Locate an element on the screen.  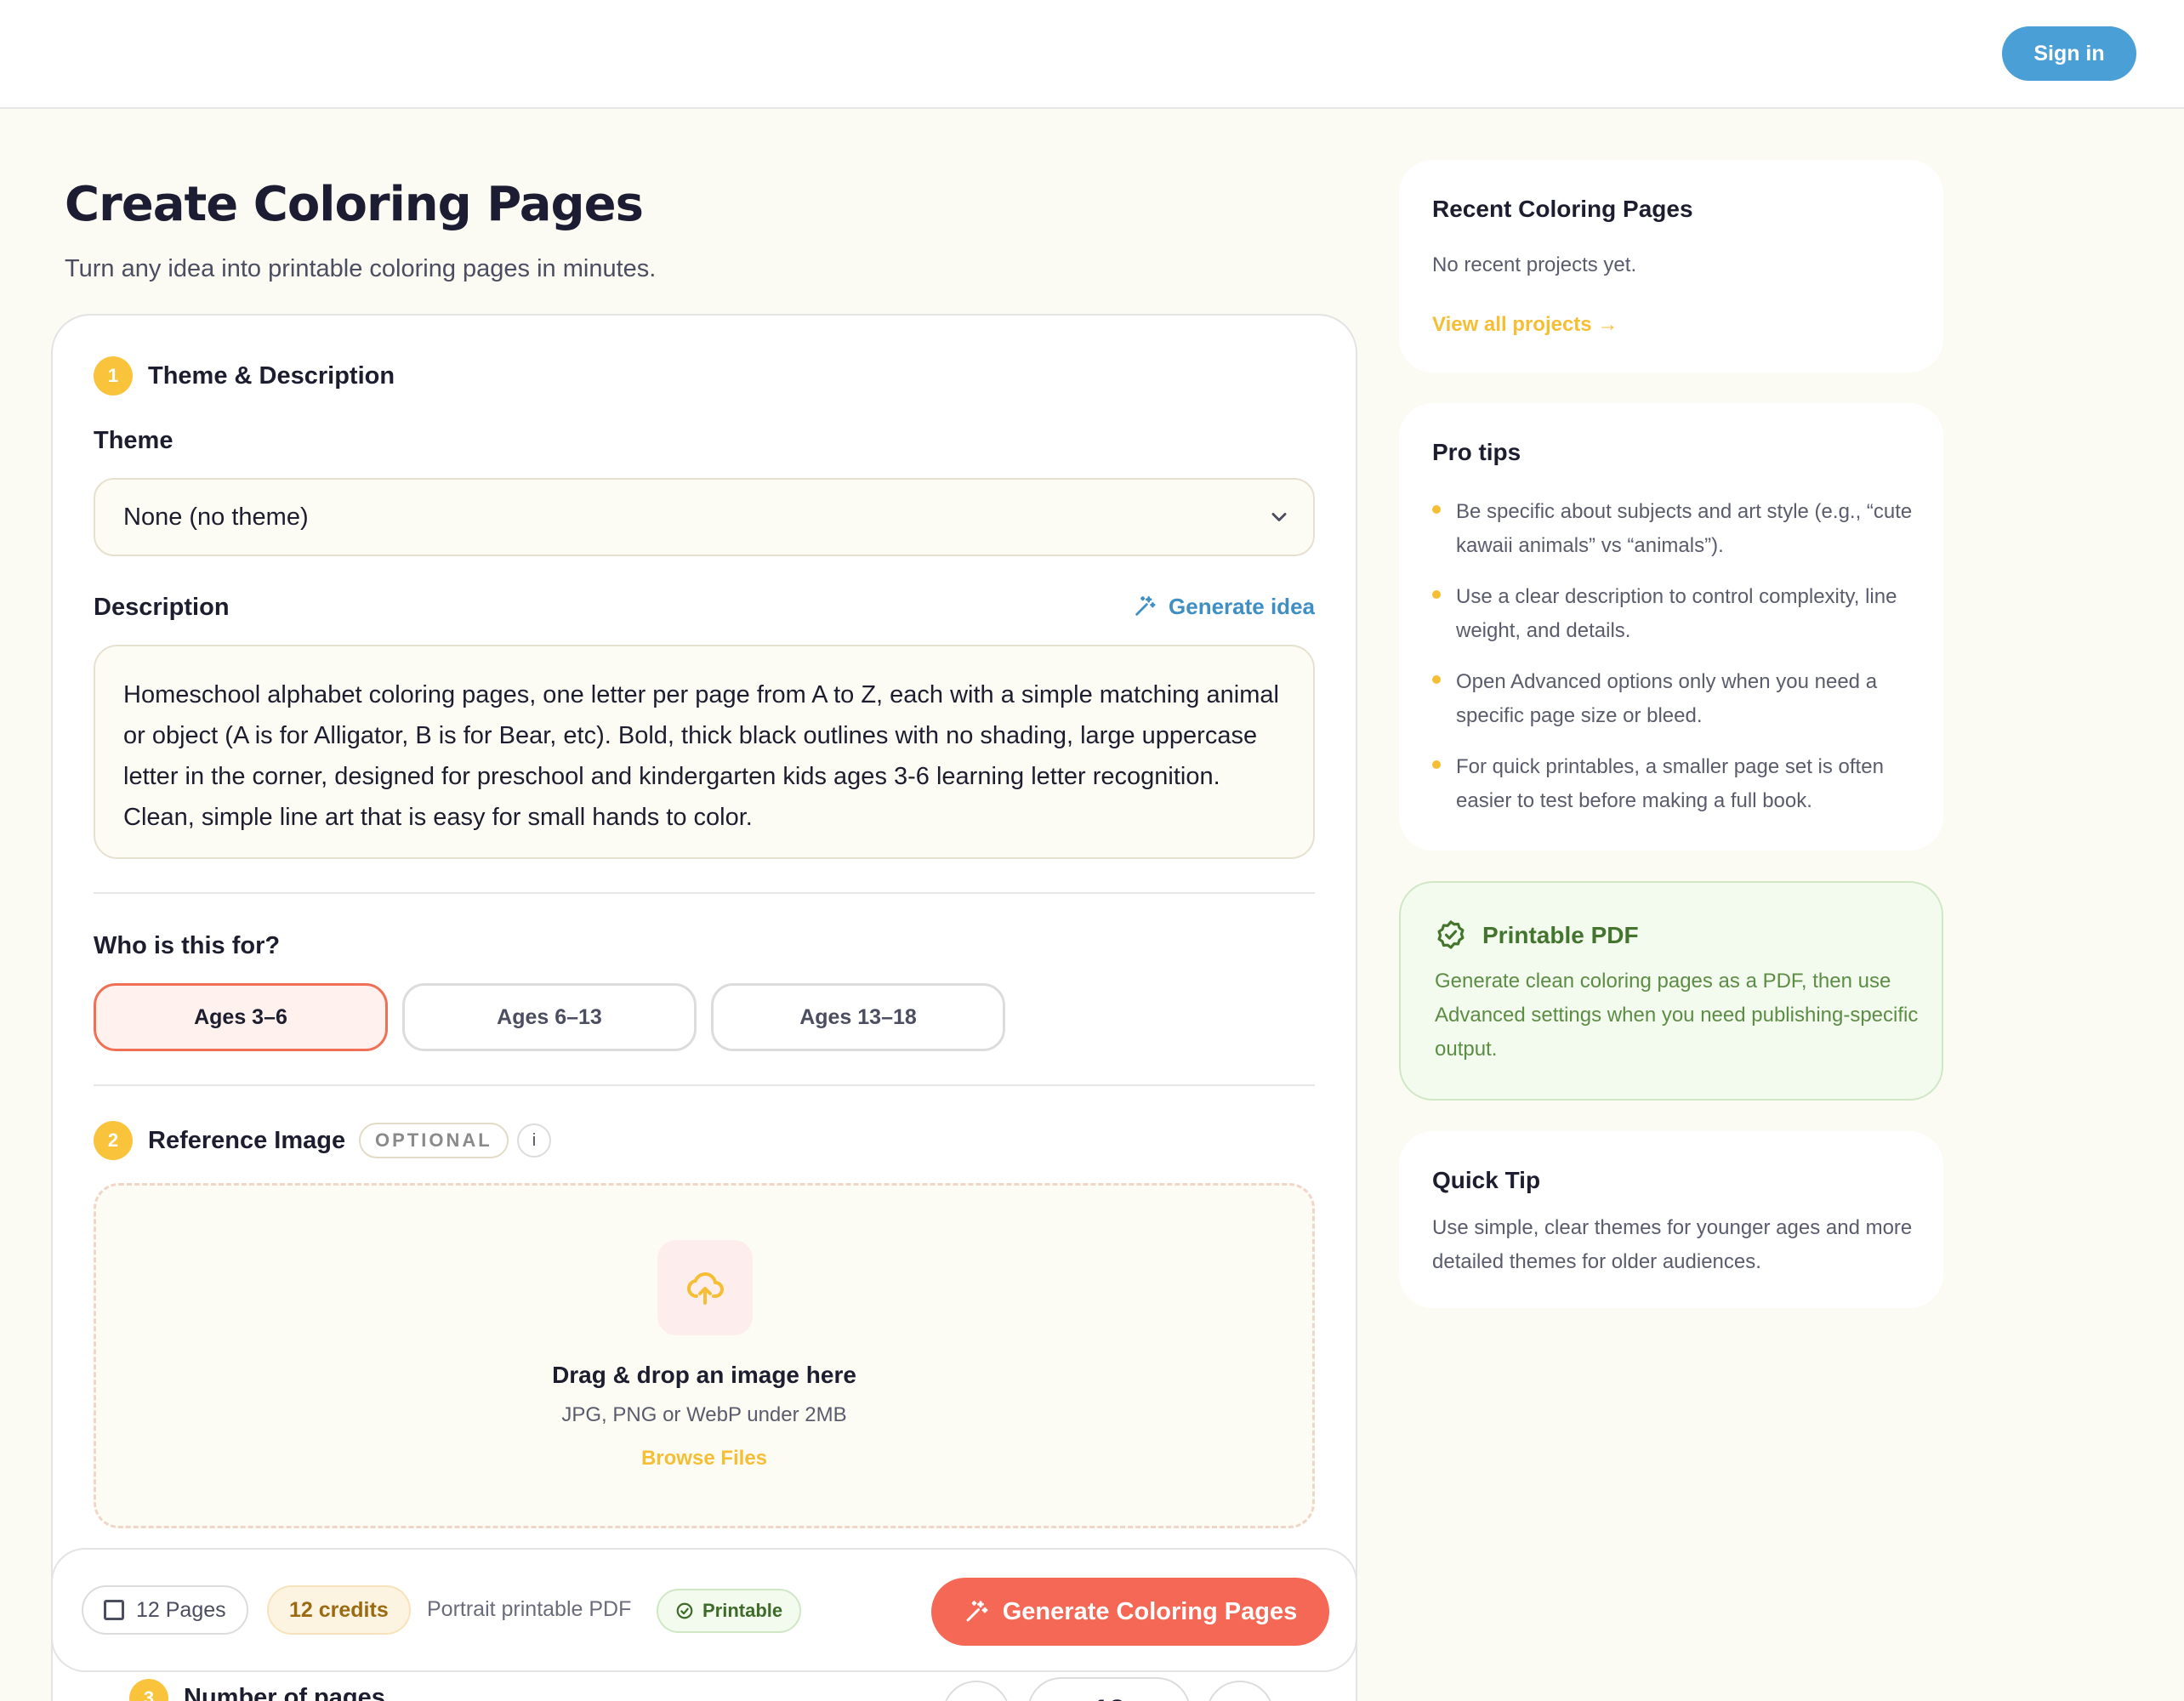
dropzone-subtitle: JPG, PNG or WebP under 2MB is located at coordinates (704, 1415).